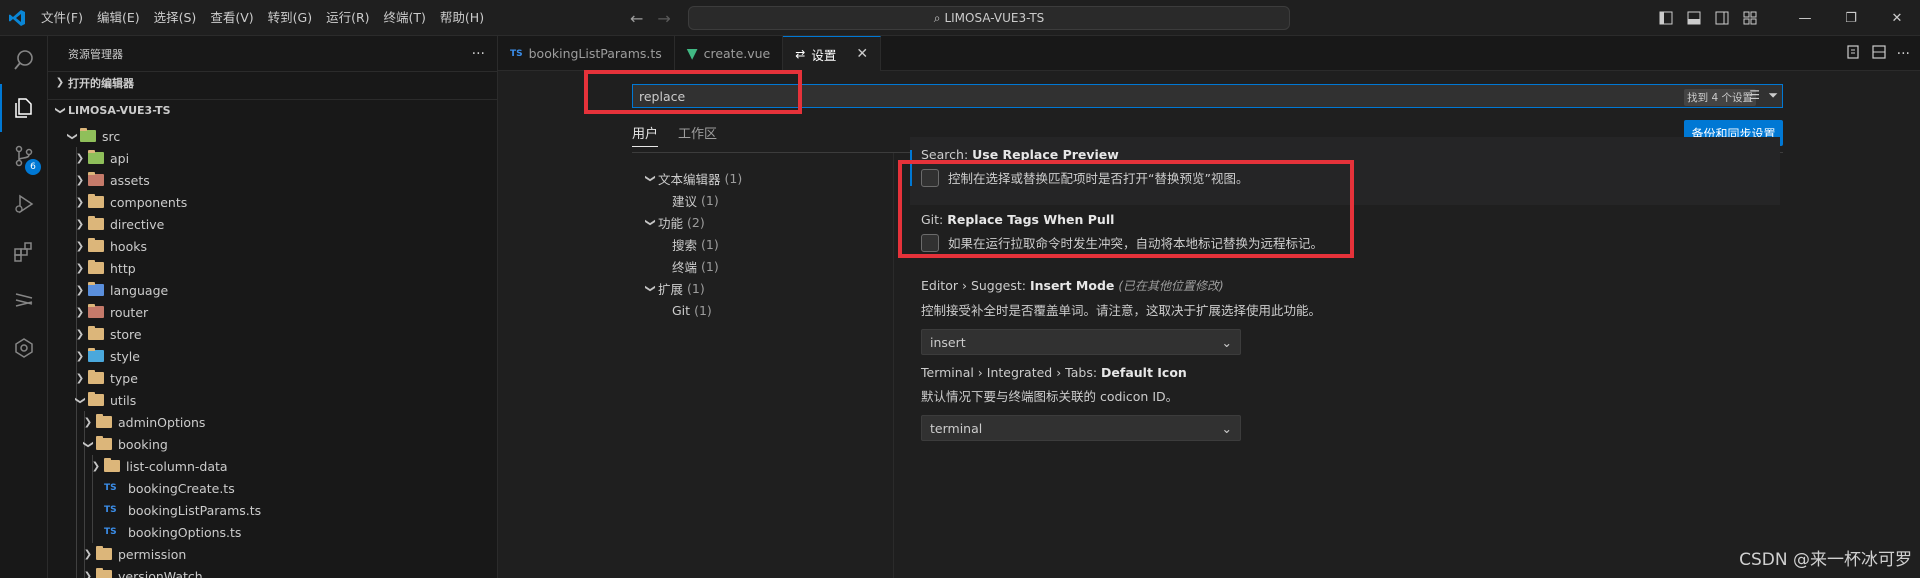  Describe the element at coordinates (126, 334) in the screenshot. I see `tree-item-label: store` at that location.